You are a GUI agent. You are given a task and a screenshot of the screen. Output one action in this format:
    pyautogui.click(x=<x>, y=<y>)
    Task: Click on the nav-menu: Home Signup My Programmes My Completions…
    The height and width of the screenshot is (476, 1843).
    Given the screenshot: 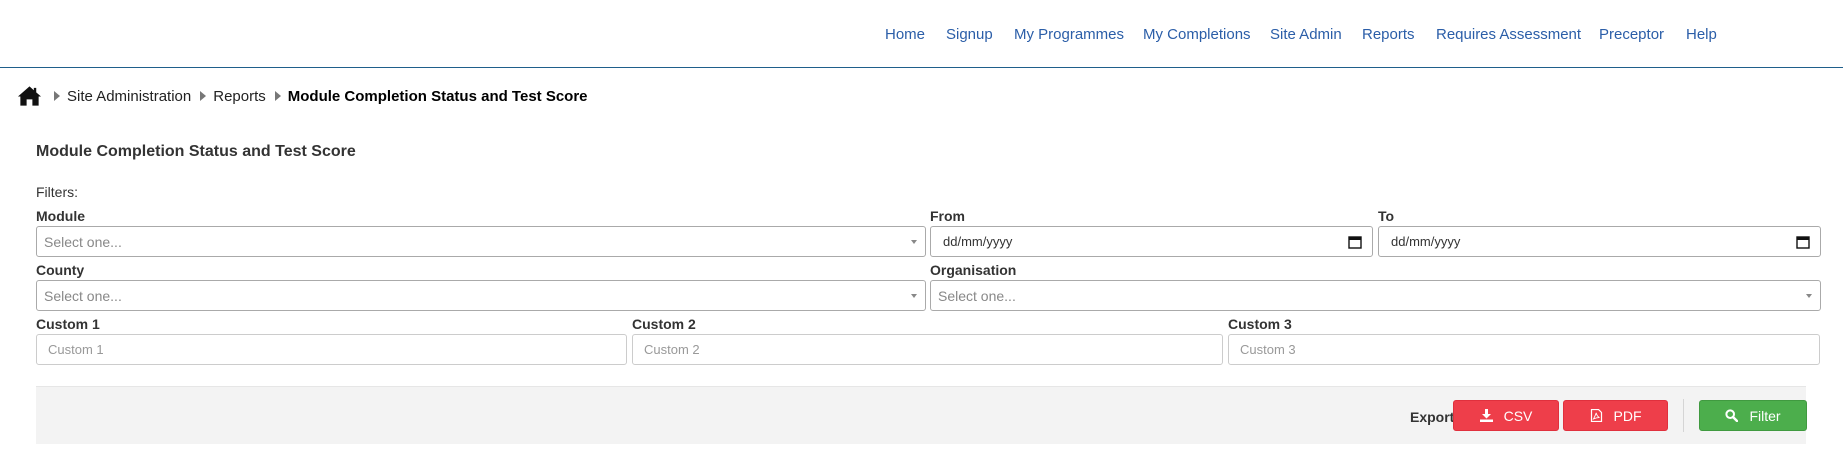 What is the action you would take?
    pyautogui.click(x=921, y=37)
    